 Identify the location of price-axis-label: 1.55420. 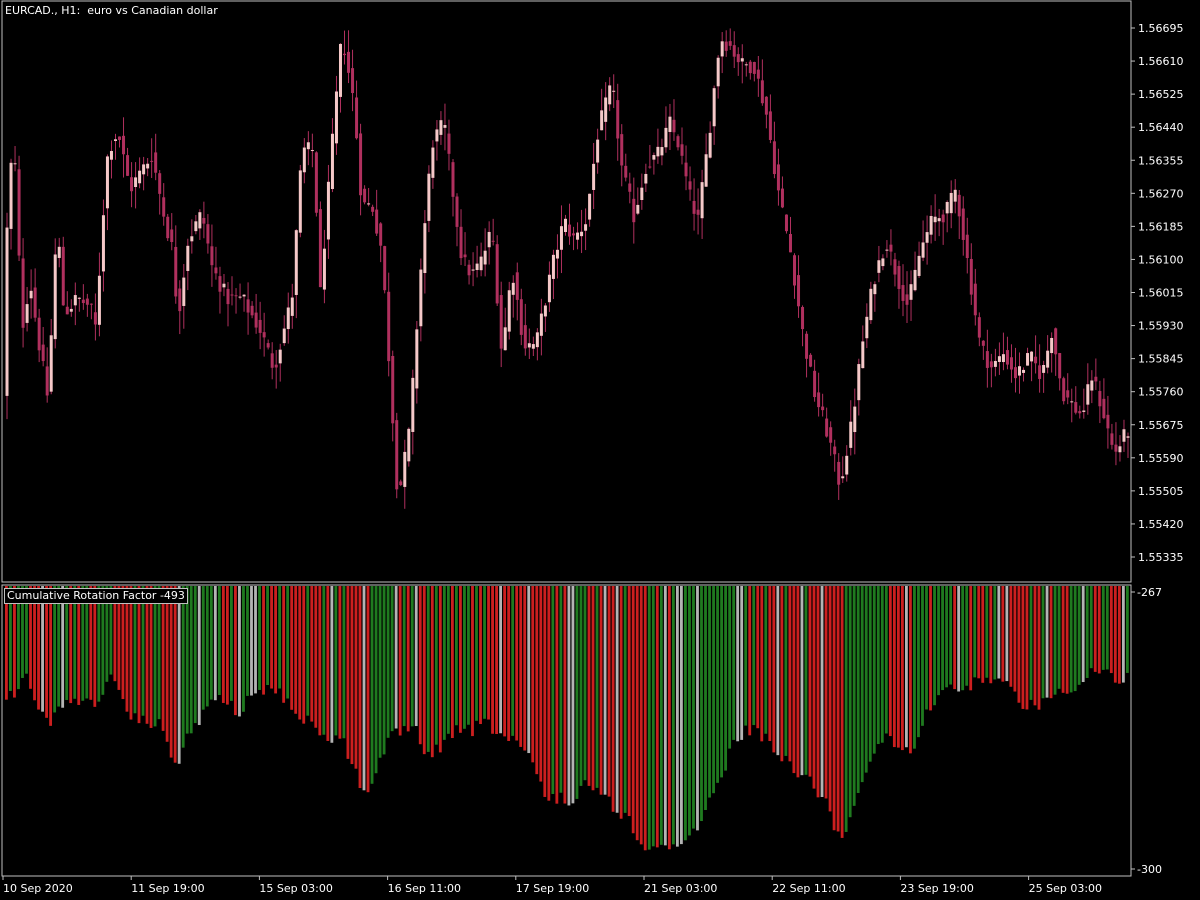
(1161, 524).